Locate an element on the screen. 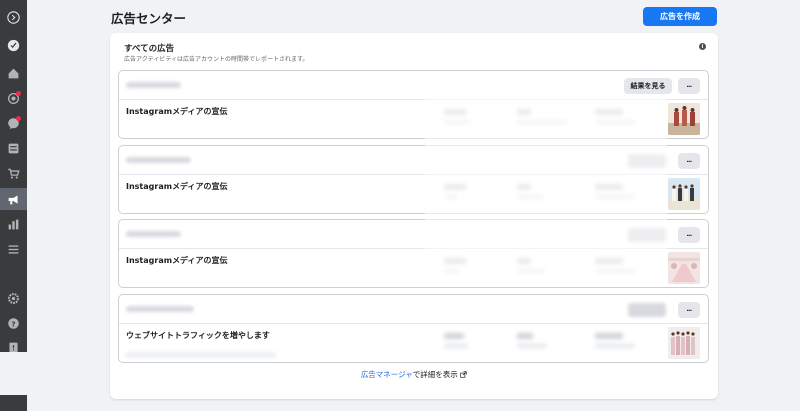 Image resolution: width=800 pixels, height=411 pixels. home-icon is located at coordinates (13, 73).